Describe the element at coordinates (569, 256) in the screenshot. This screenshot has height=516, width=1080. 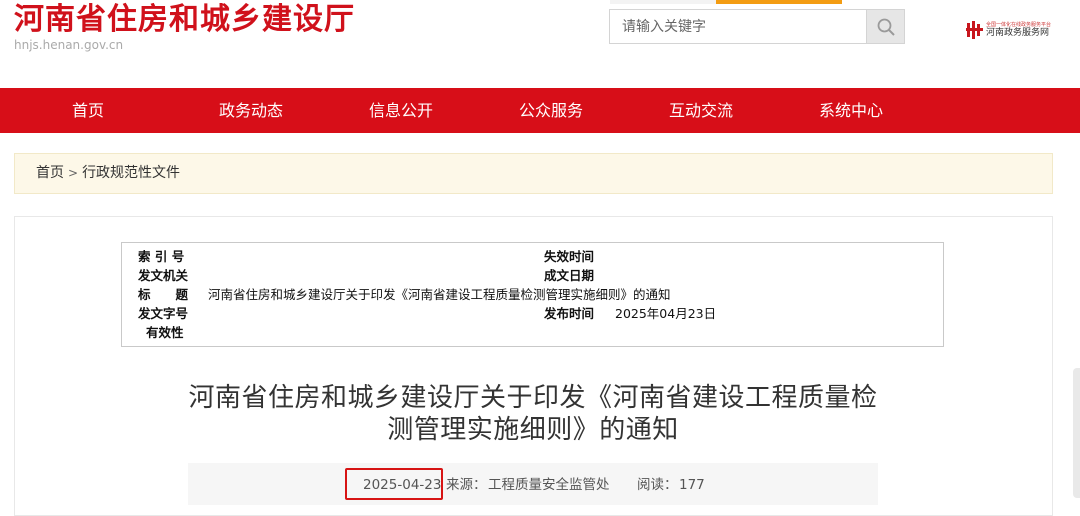
I see `meta-expire-label: 失效时间` at that location.